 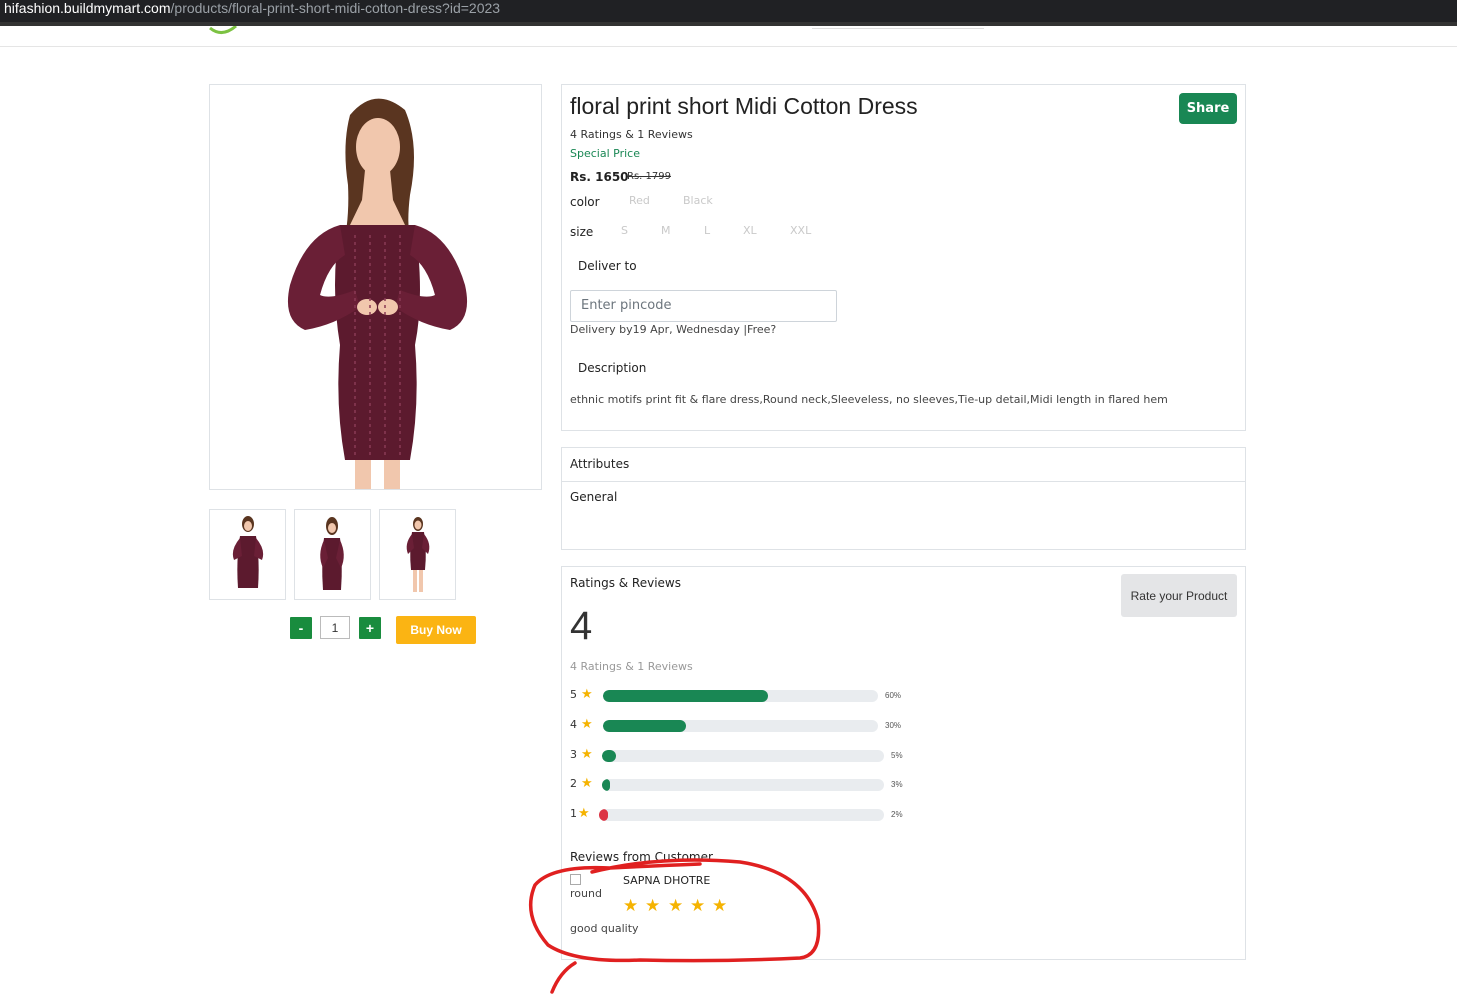 I want to click on ratings-heading: Ratings & Reviews, so click(x=625, y=583).